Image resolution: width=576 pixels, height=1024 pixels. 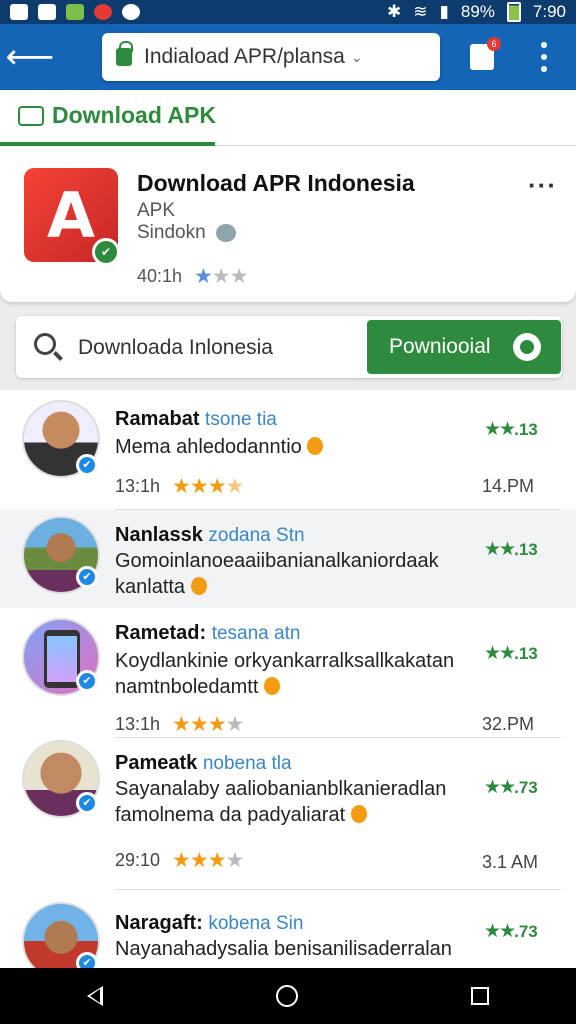 I want to click on tab-download-apk: Download APK, so click(x=117, y=115).